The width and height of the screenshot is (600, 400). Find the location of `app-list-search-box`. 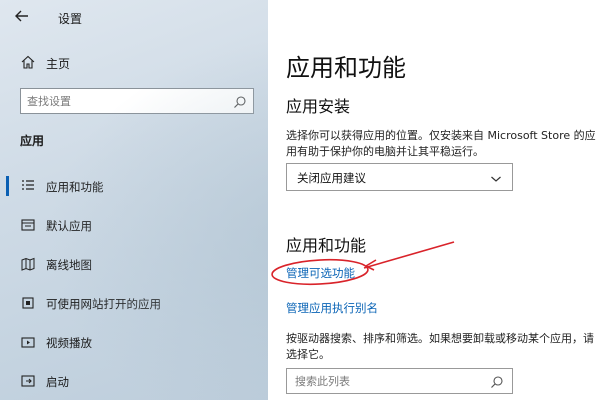

app-list-search-box is located at coordinates (399, 381).